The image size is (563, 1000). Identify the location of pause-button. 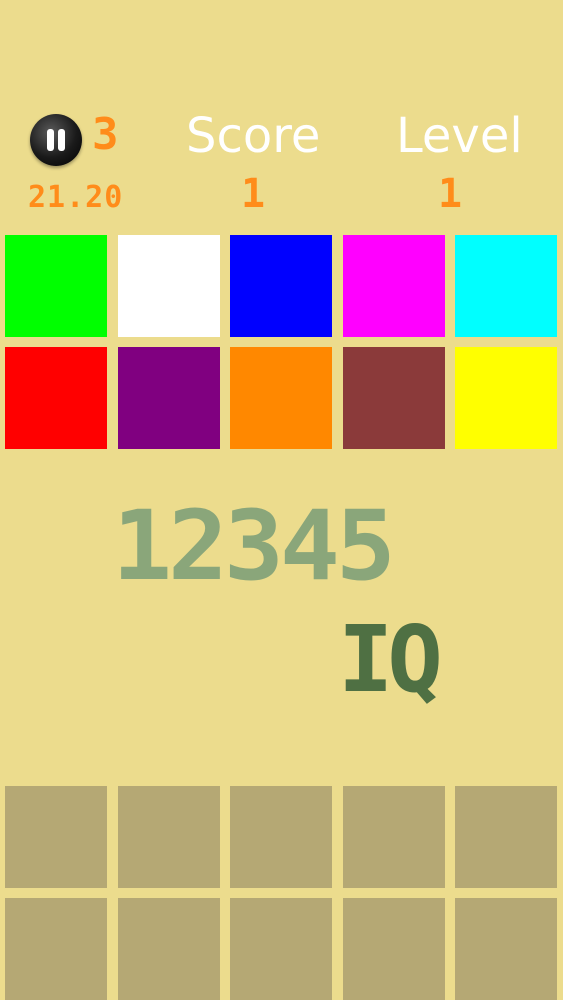
(56, 140).